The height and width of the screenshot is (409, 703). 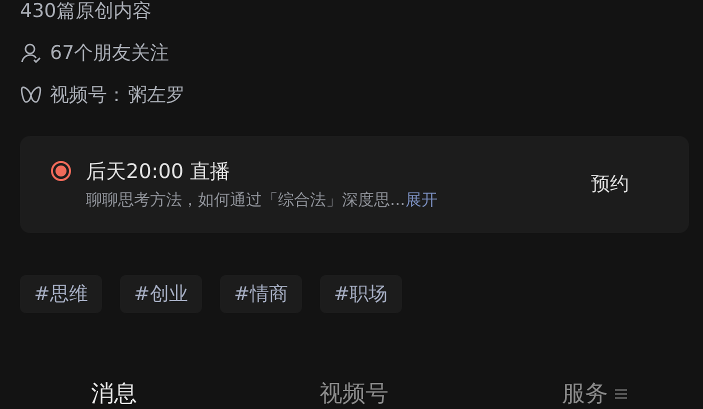 I want to click on live-title: 后天20:00 直播, so click(x=158, y=171).